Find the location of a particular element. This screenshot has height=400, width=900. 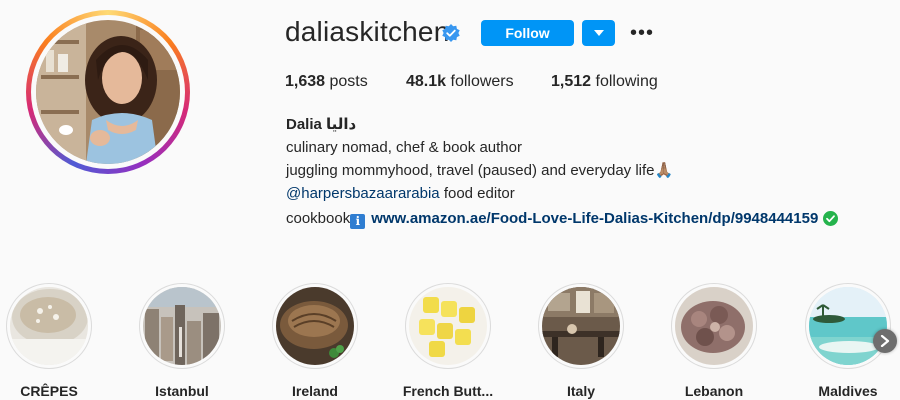

profile-avatar-ring is located at coordinates (108, 92).